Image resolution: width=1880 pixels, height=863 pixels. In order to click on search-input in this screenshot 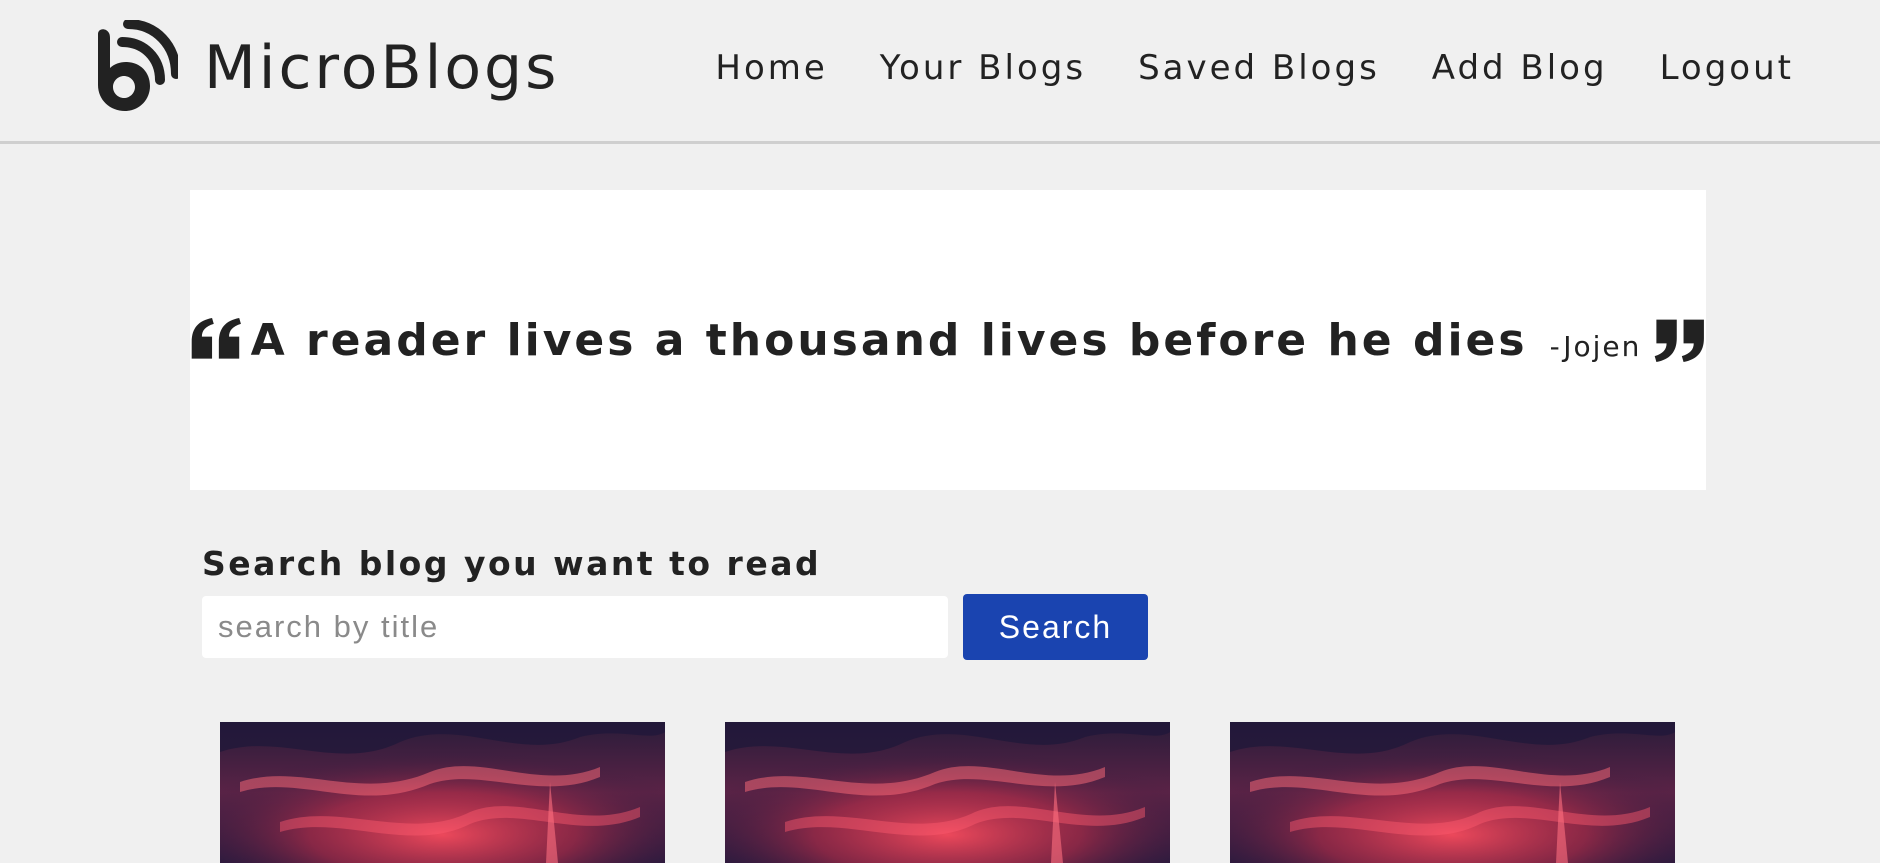, I will do `click(575, 627)`.